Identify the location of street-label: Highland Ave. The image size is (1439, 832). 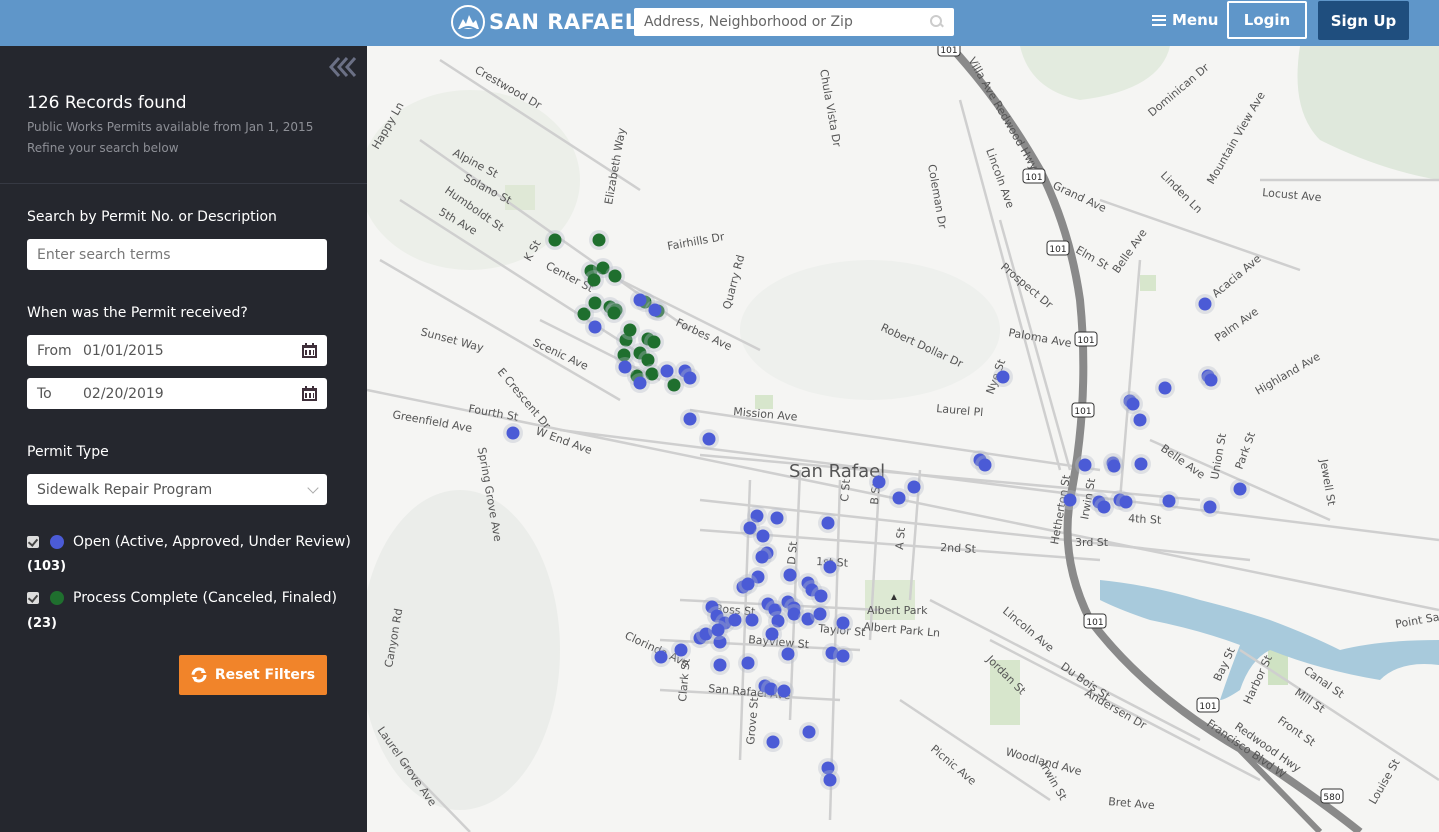
(1288, 374).